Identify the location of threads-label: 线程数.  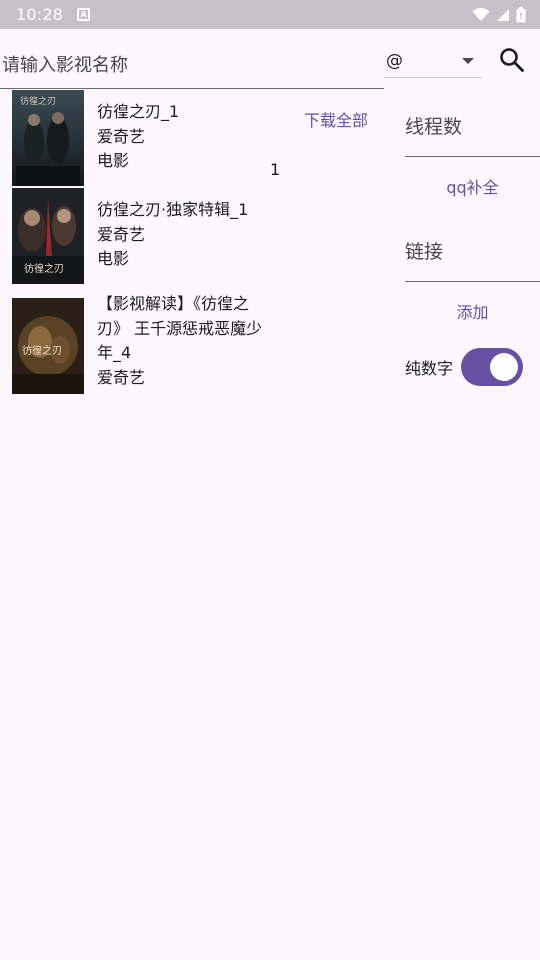
(434, 127).